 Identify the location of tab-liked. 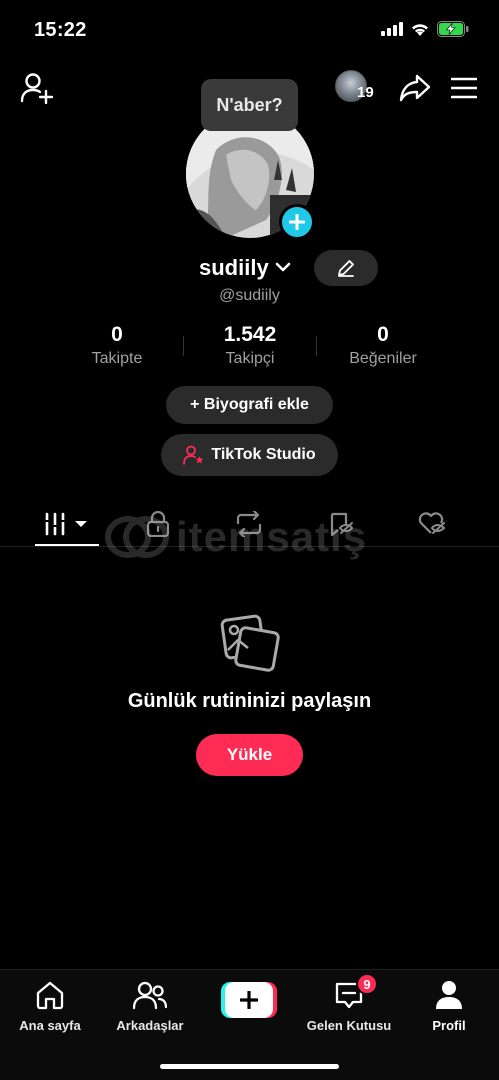
(432, 524).